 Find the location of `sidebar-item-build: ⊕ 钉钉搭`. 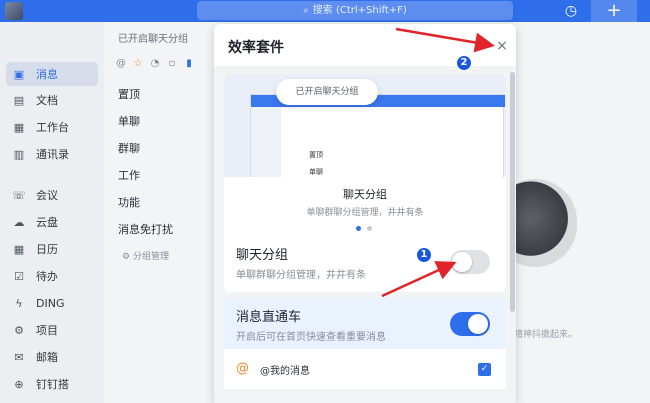

sidebar-item-build: ⊕ 钉钉搭 is located at coordinates (52, 384).